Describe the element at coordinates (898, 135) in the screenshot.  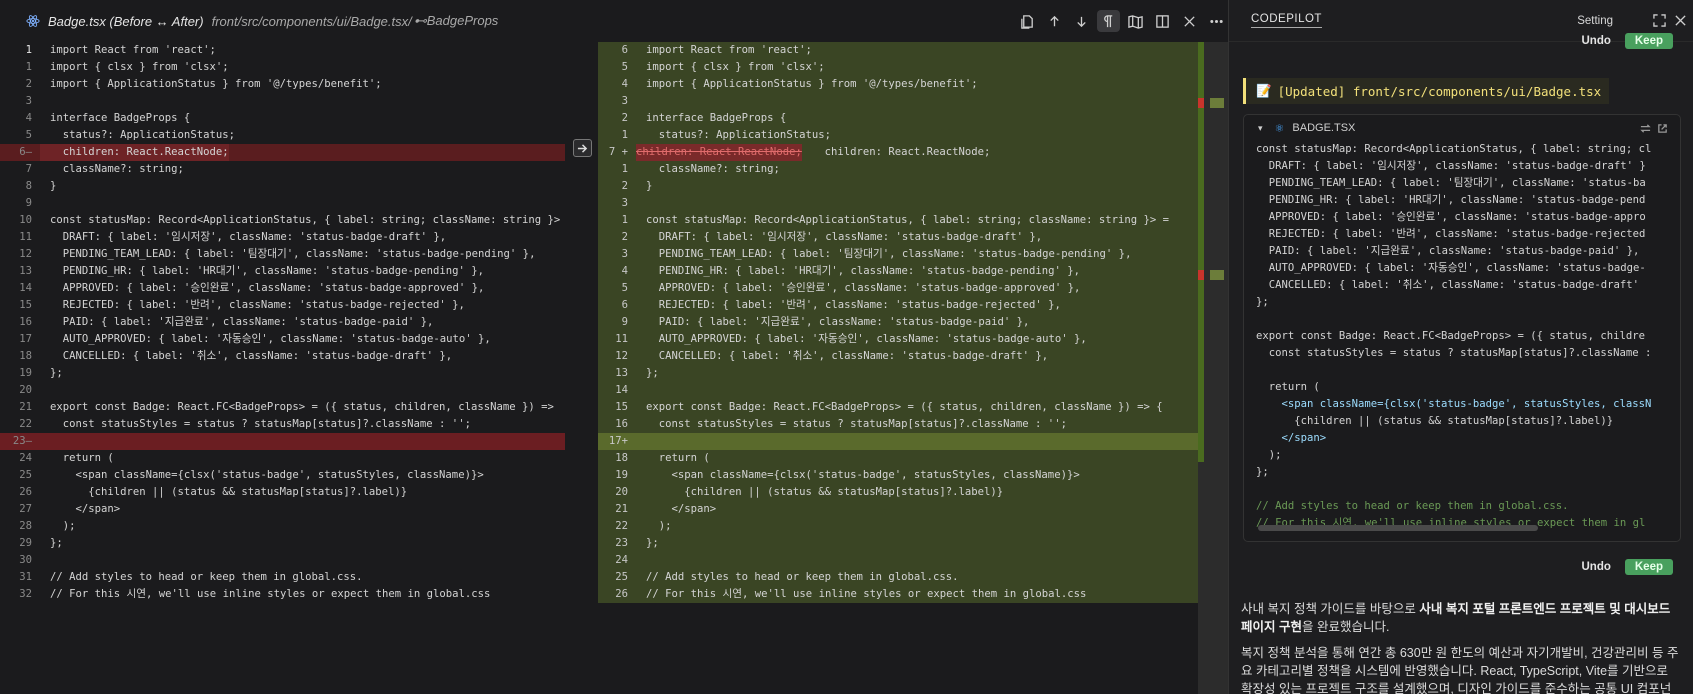
I see `code-line: 1 status?: ApplicationStatus;` at that location.